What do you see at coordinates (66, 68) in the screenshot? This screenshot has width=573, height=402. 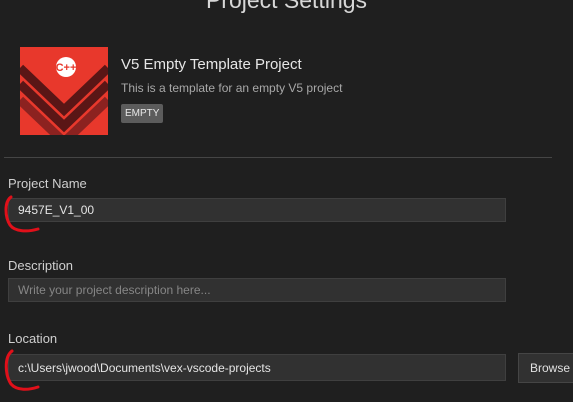 I see `logo-glyph: C++` at bounding box center [66, 68].